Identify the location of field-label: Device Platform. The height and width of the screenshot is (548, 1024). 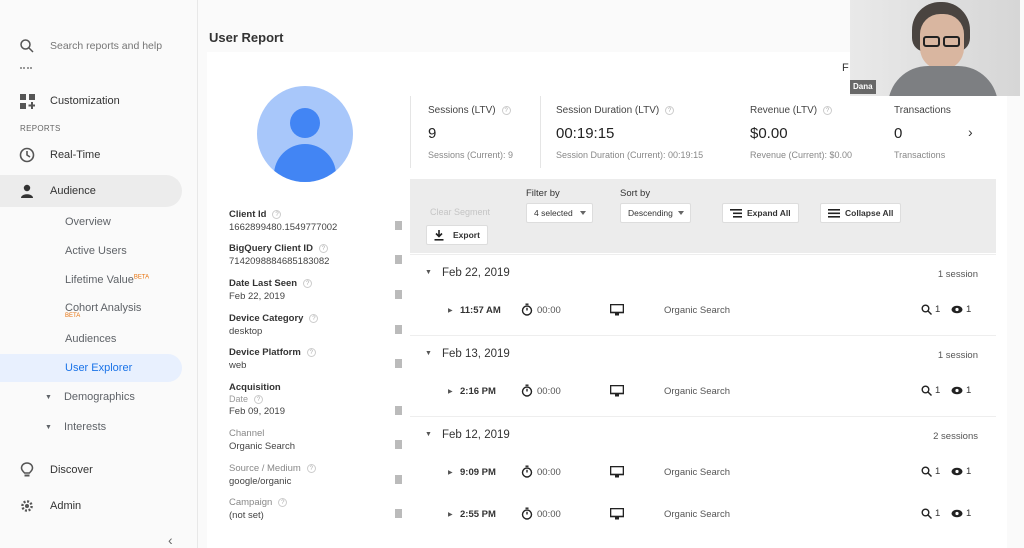
(265, 352).